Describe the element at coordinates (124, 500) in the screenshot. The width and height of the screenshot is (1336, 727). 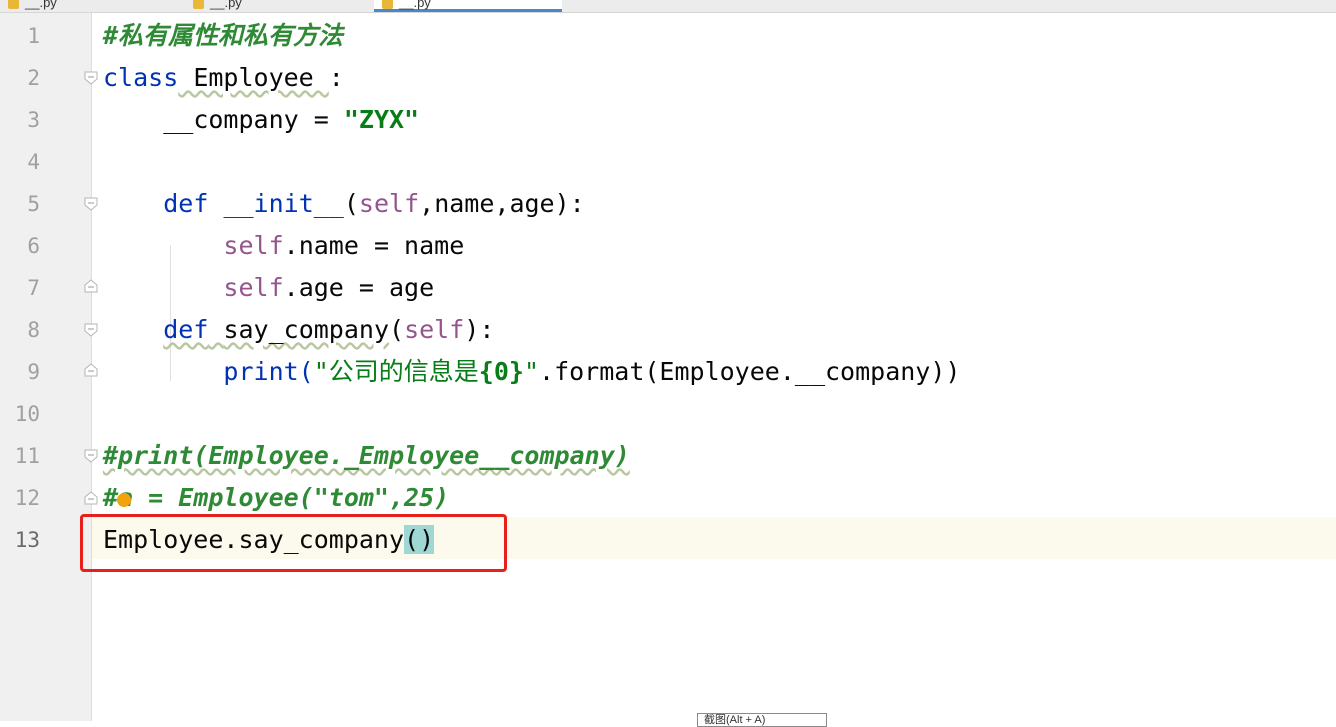
I see `intention-bulb-icon` at that location.